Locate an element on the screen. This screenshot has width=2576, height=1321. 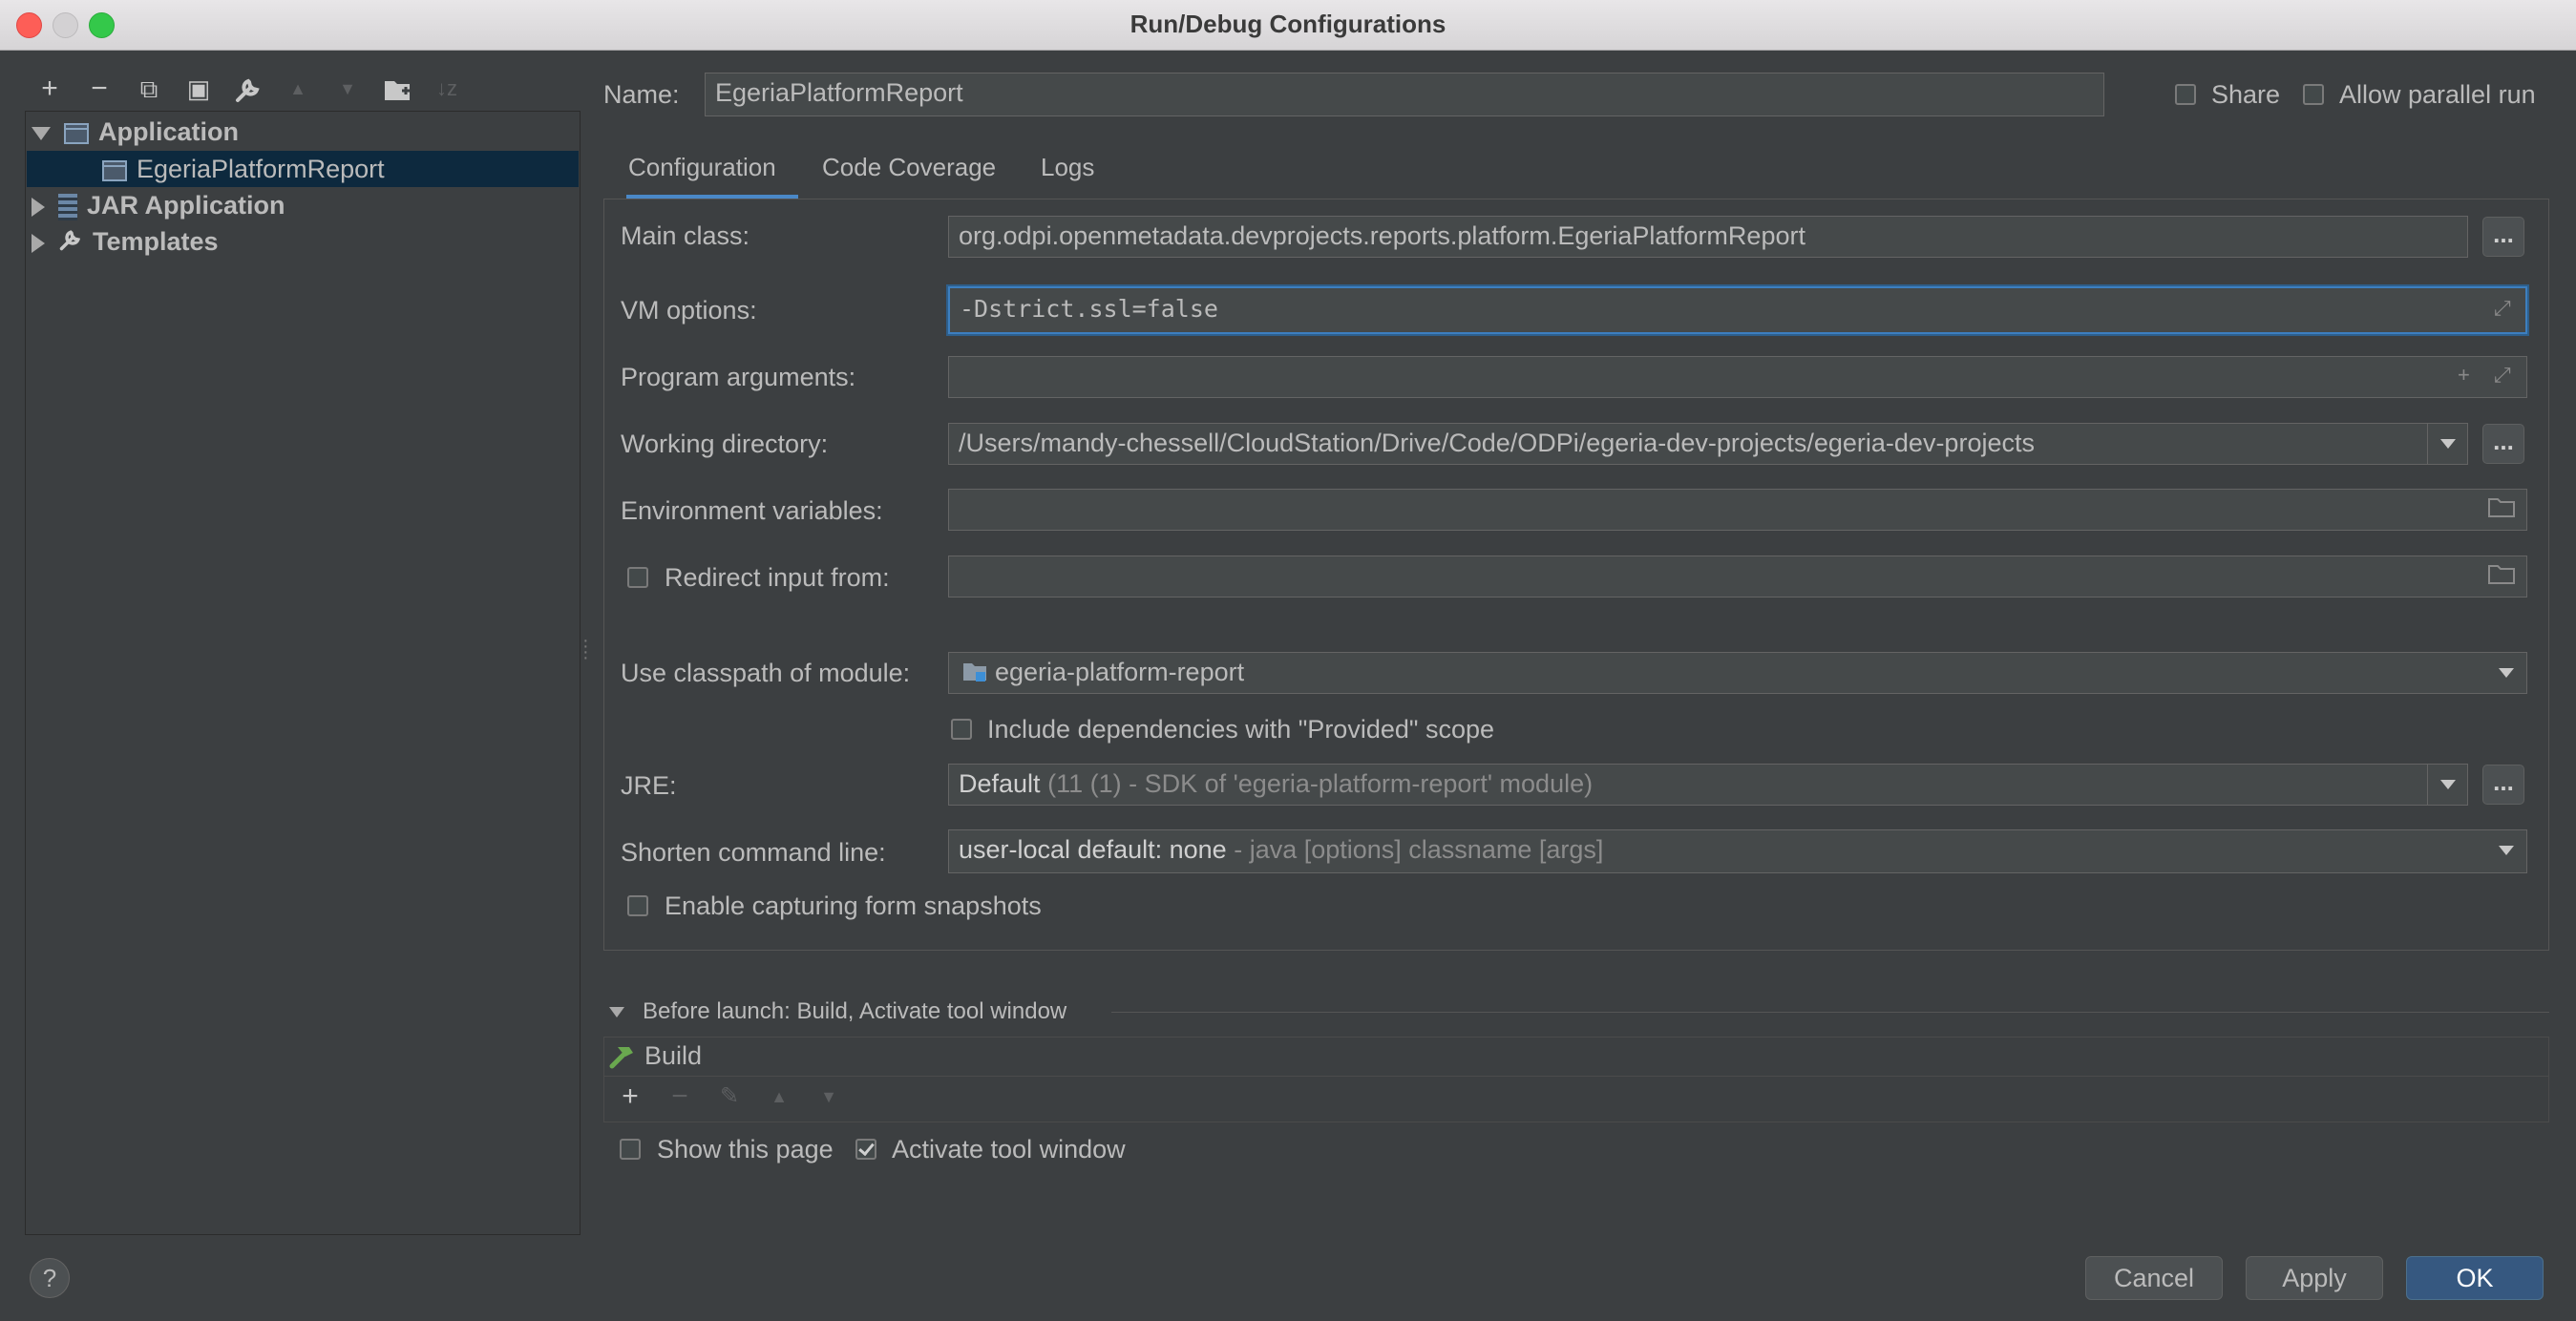
tree-item-jar-application: JAR Application is located at coordinates (158, 205).